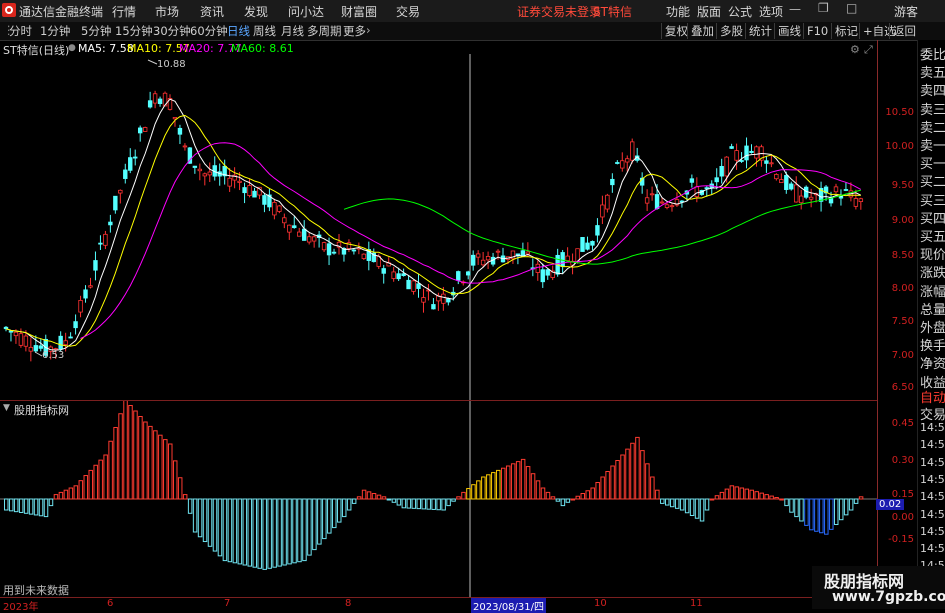  I want to click on period-1min: 1分钟, so click(55, 31).